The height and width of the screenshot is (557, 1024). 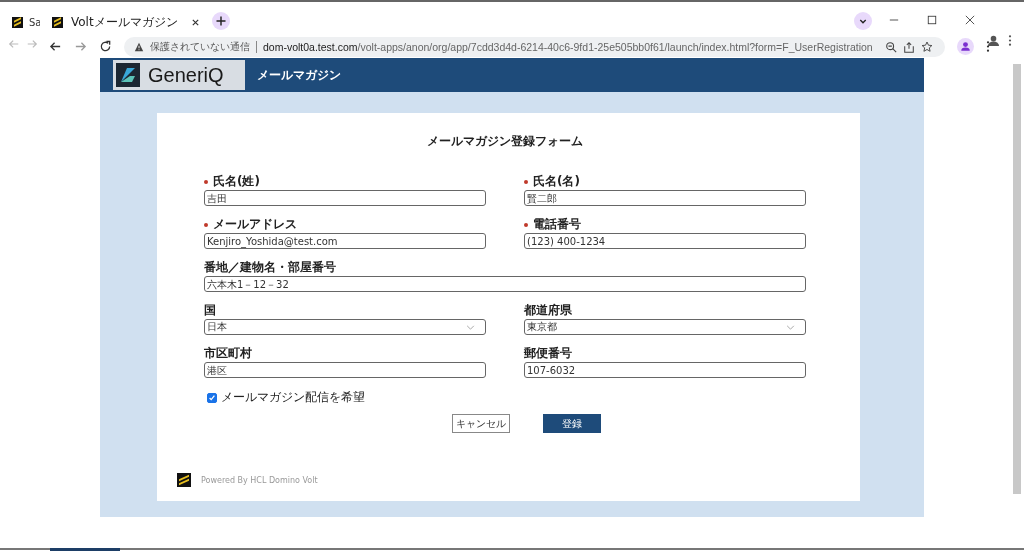 I want to click on field-label: 郵便番号, so click(x=548, y=353).